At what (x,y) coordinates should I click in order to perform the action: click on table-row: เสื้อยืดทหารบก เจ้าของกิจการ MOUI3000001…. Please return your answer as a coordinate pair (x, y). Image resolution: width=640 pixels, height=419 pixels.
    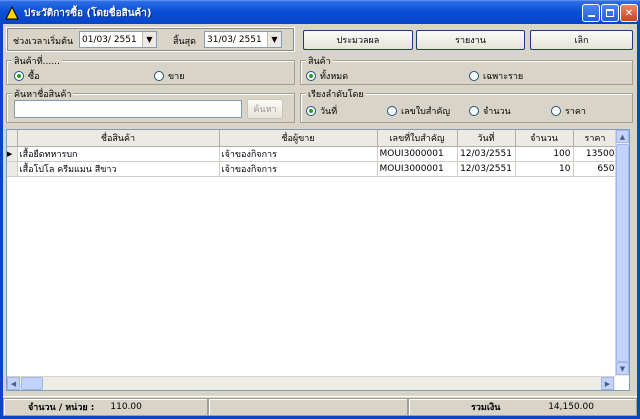
    Looking at the image, I should click on (312, 154).